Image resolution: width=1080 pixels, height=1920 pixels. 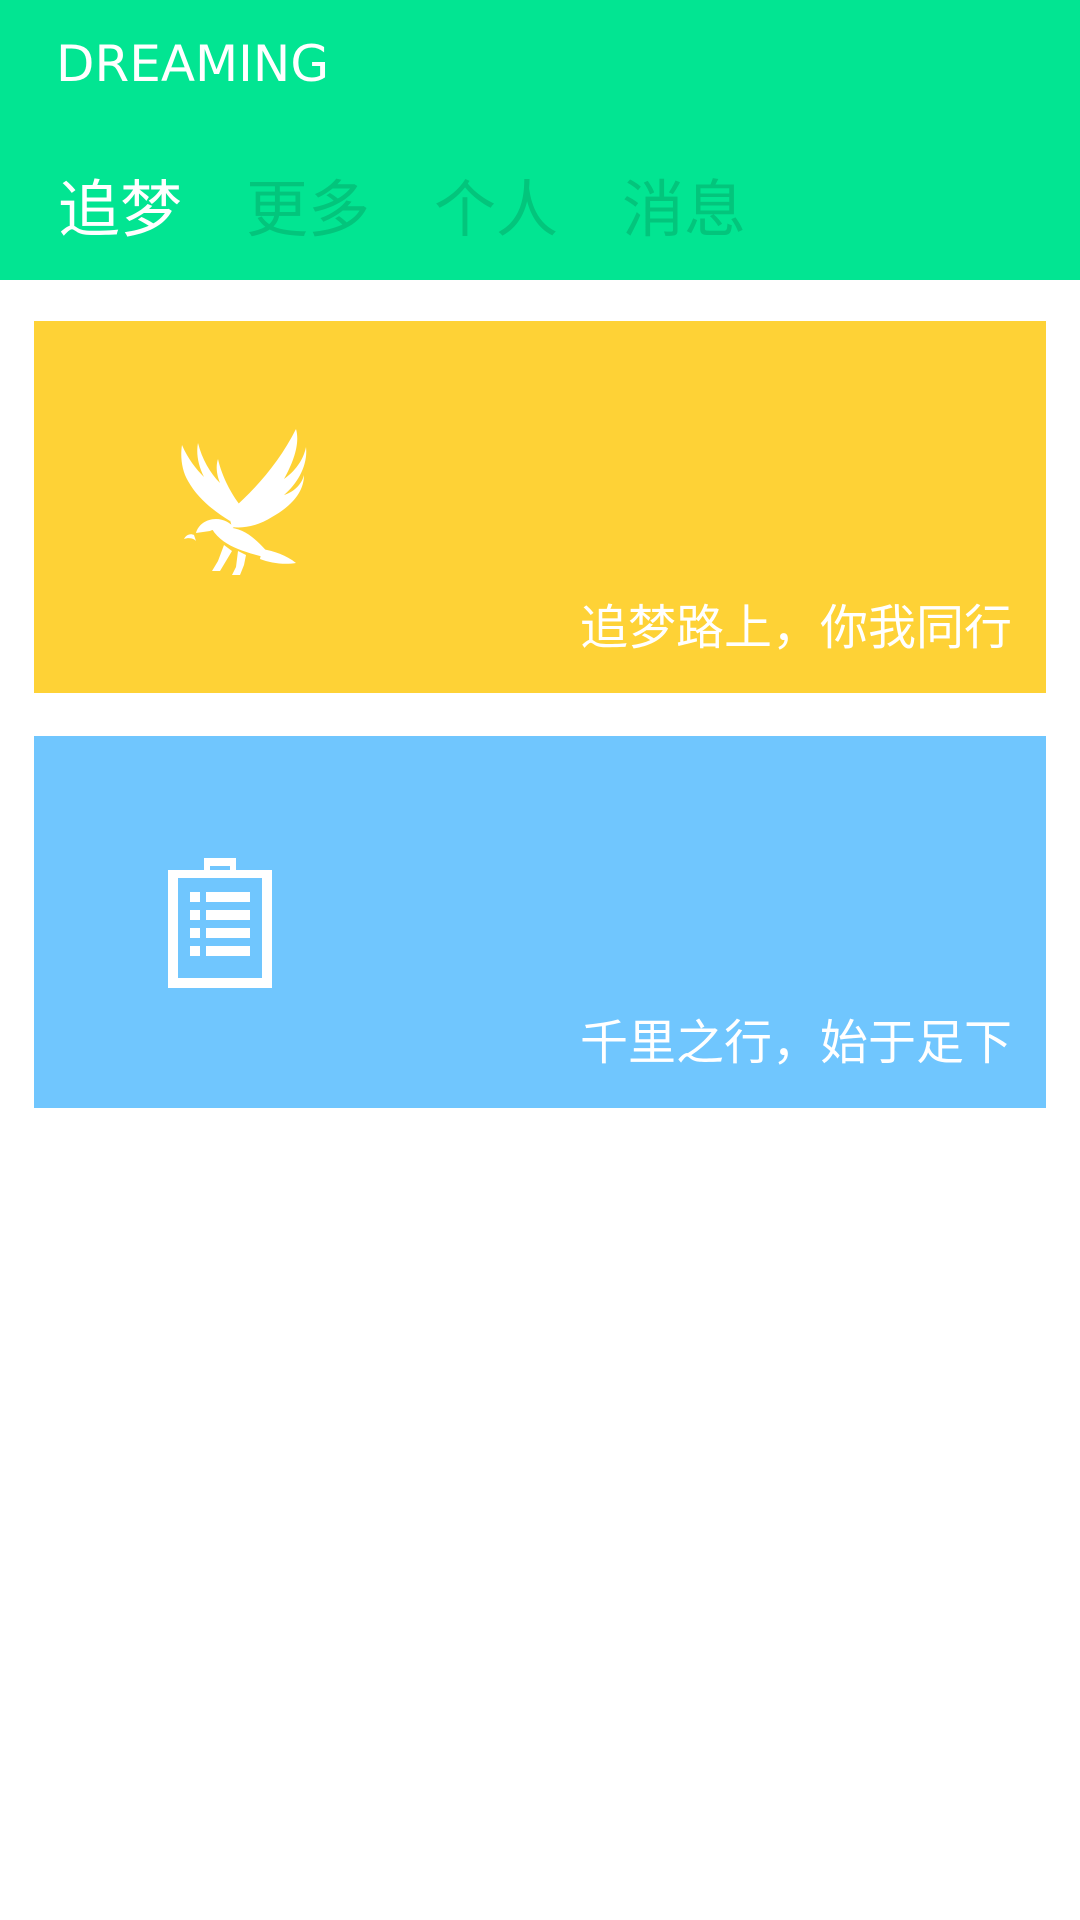 I want to click on eagle-icon, so click(x=244, y=502).